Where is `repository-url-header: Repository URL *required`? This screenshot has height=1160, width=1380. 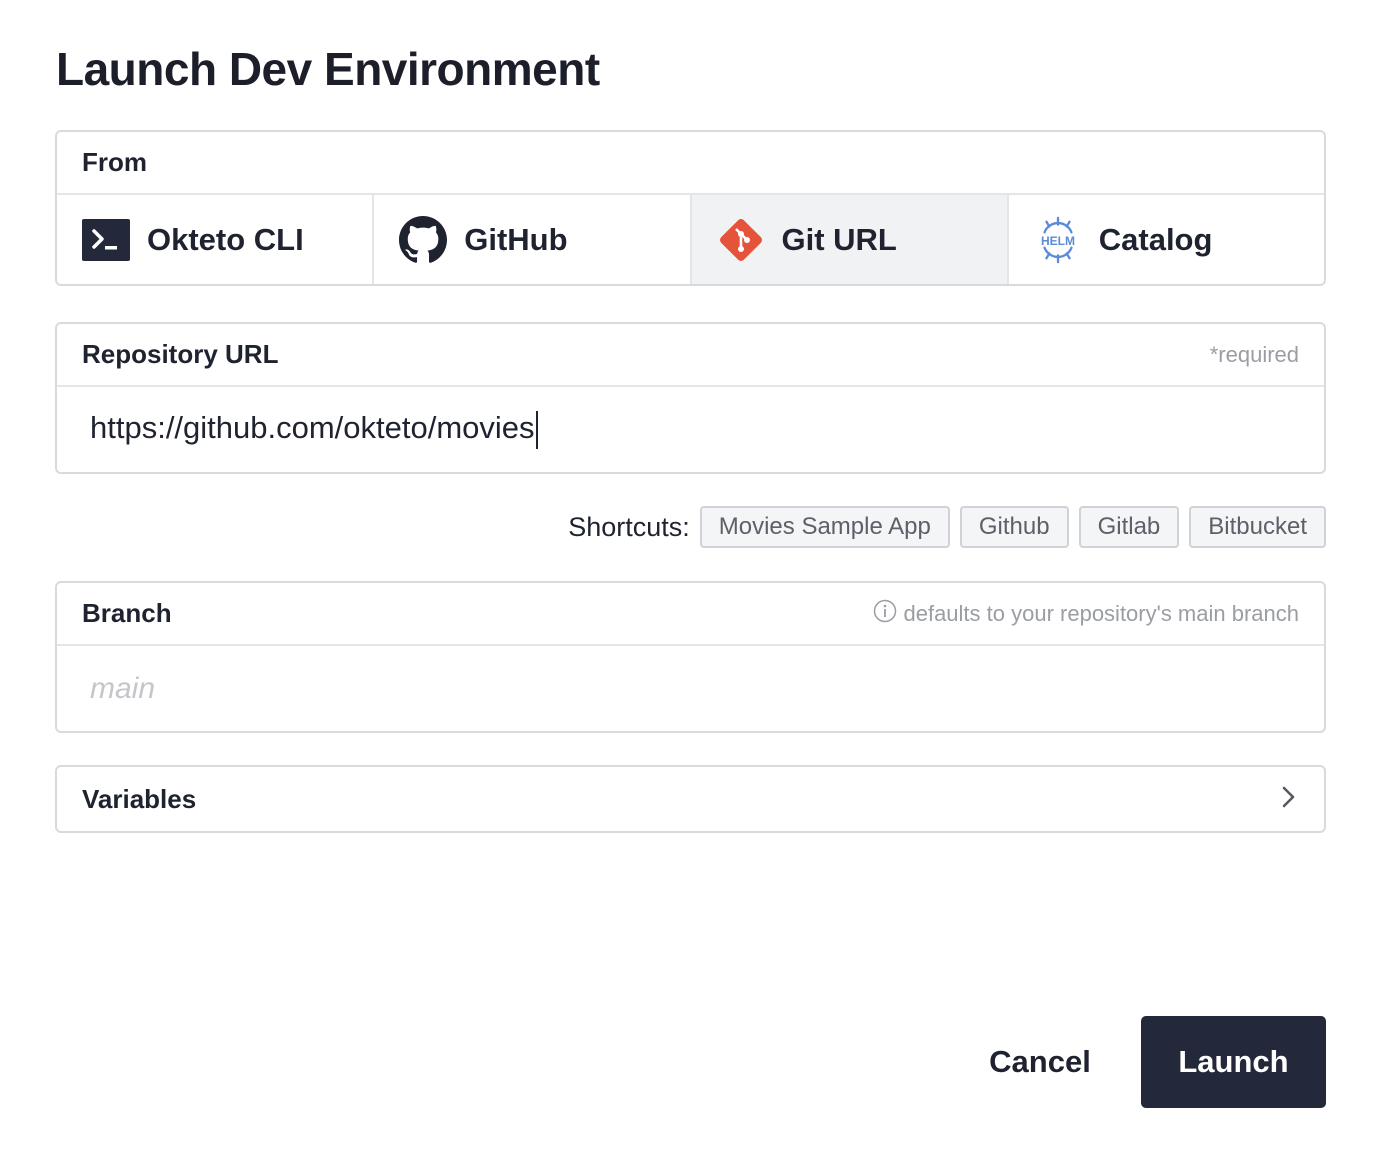 repository-url-header: Repository URL *required is located at coordinates (690, 355).